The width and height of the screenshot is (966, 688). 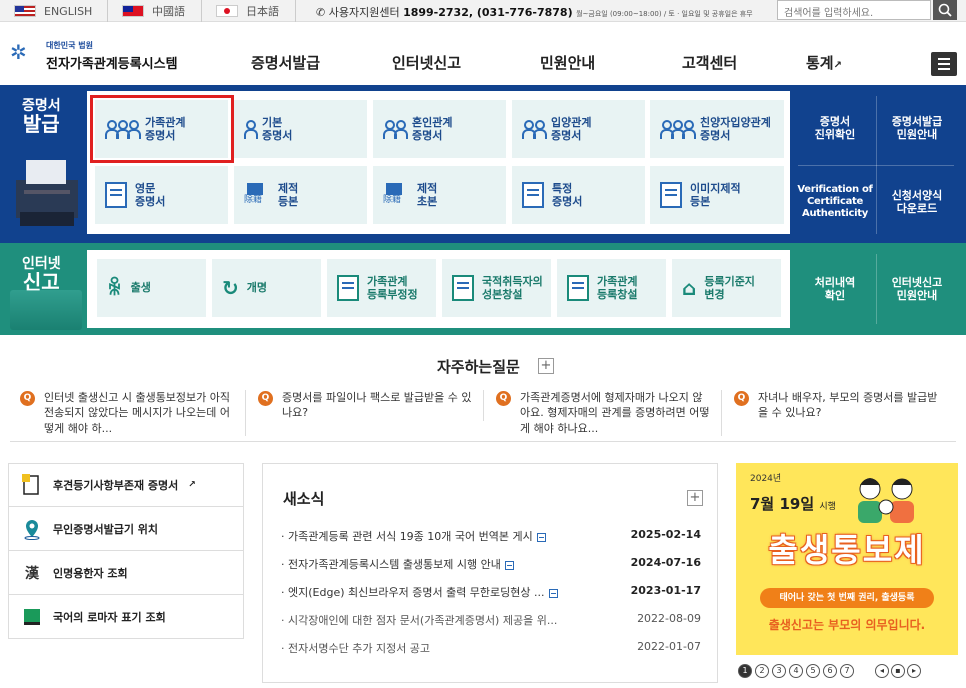 I want to click on adoption-icon, so click(x=534, y=129).